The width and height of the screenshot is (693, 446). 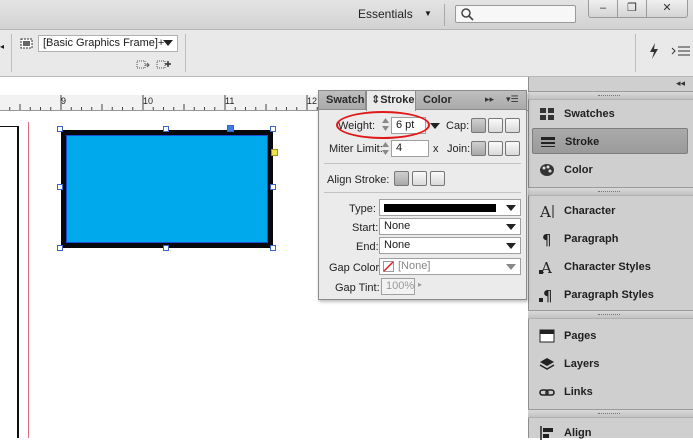 I want to click on ruler-number: 9, so click(x=64, y=101).